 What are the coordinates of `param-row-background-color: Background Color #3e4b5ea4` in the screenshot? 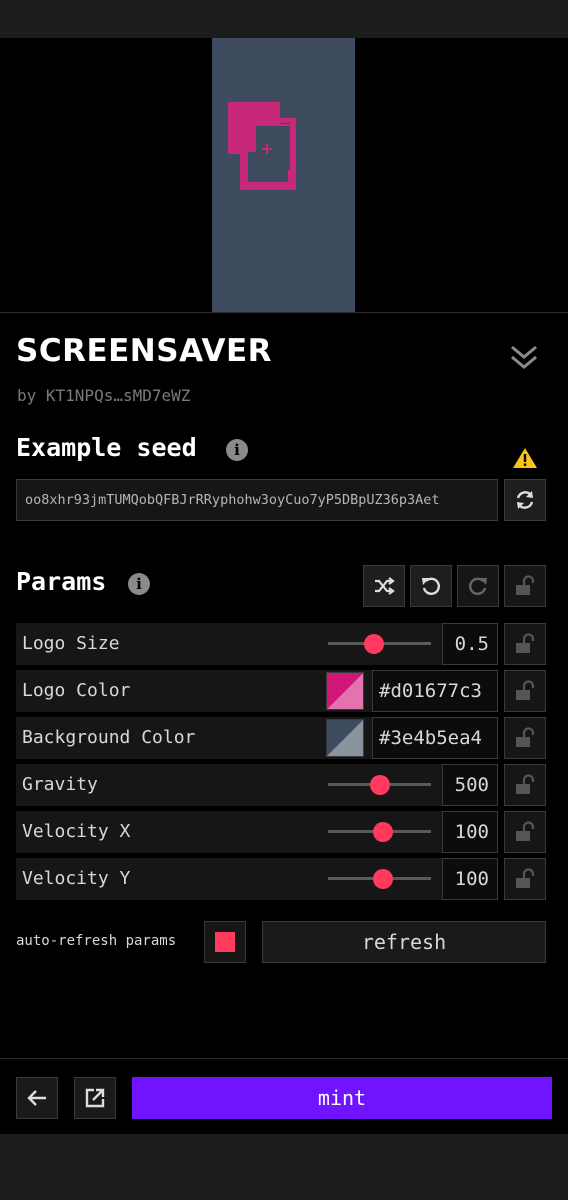 It's located at (257, 738).